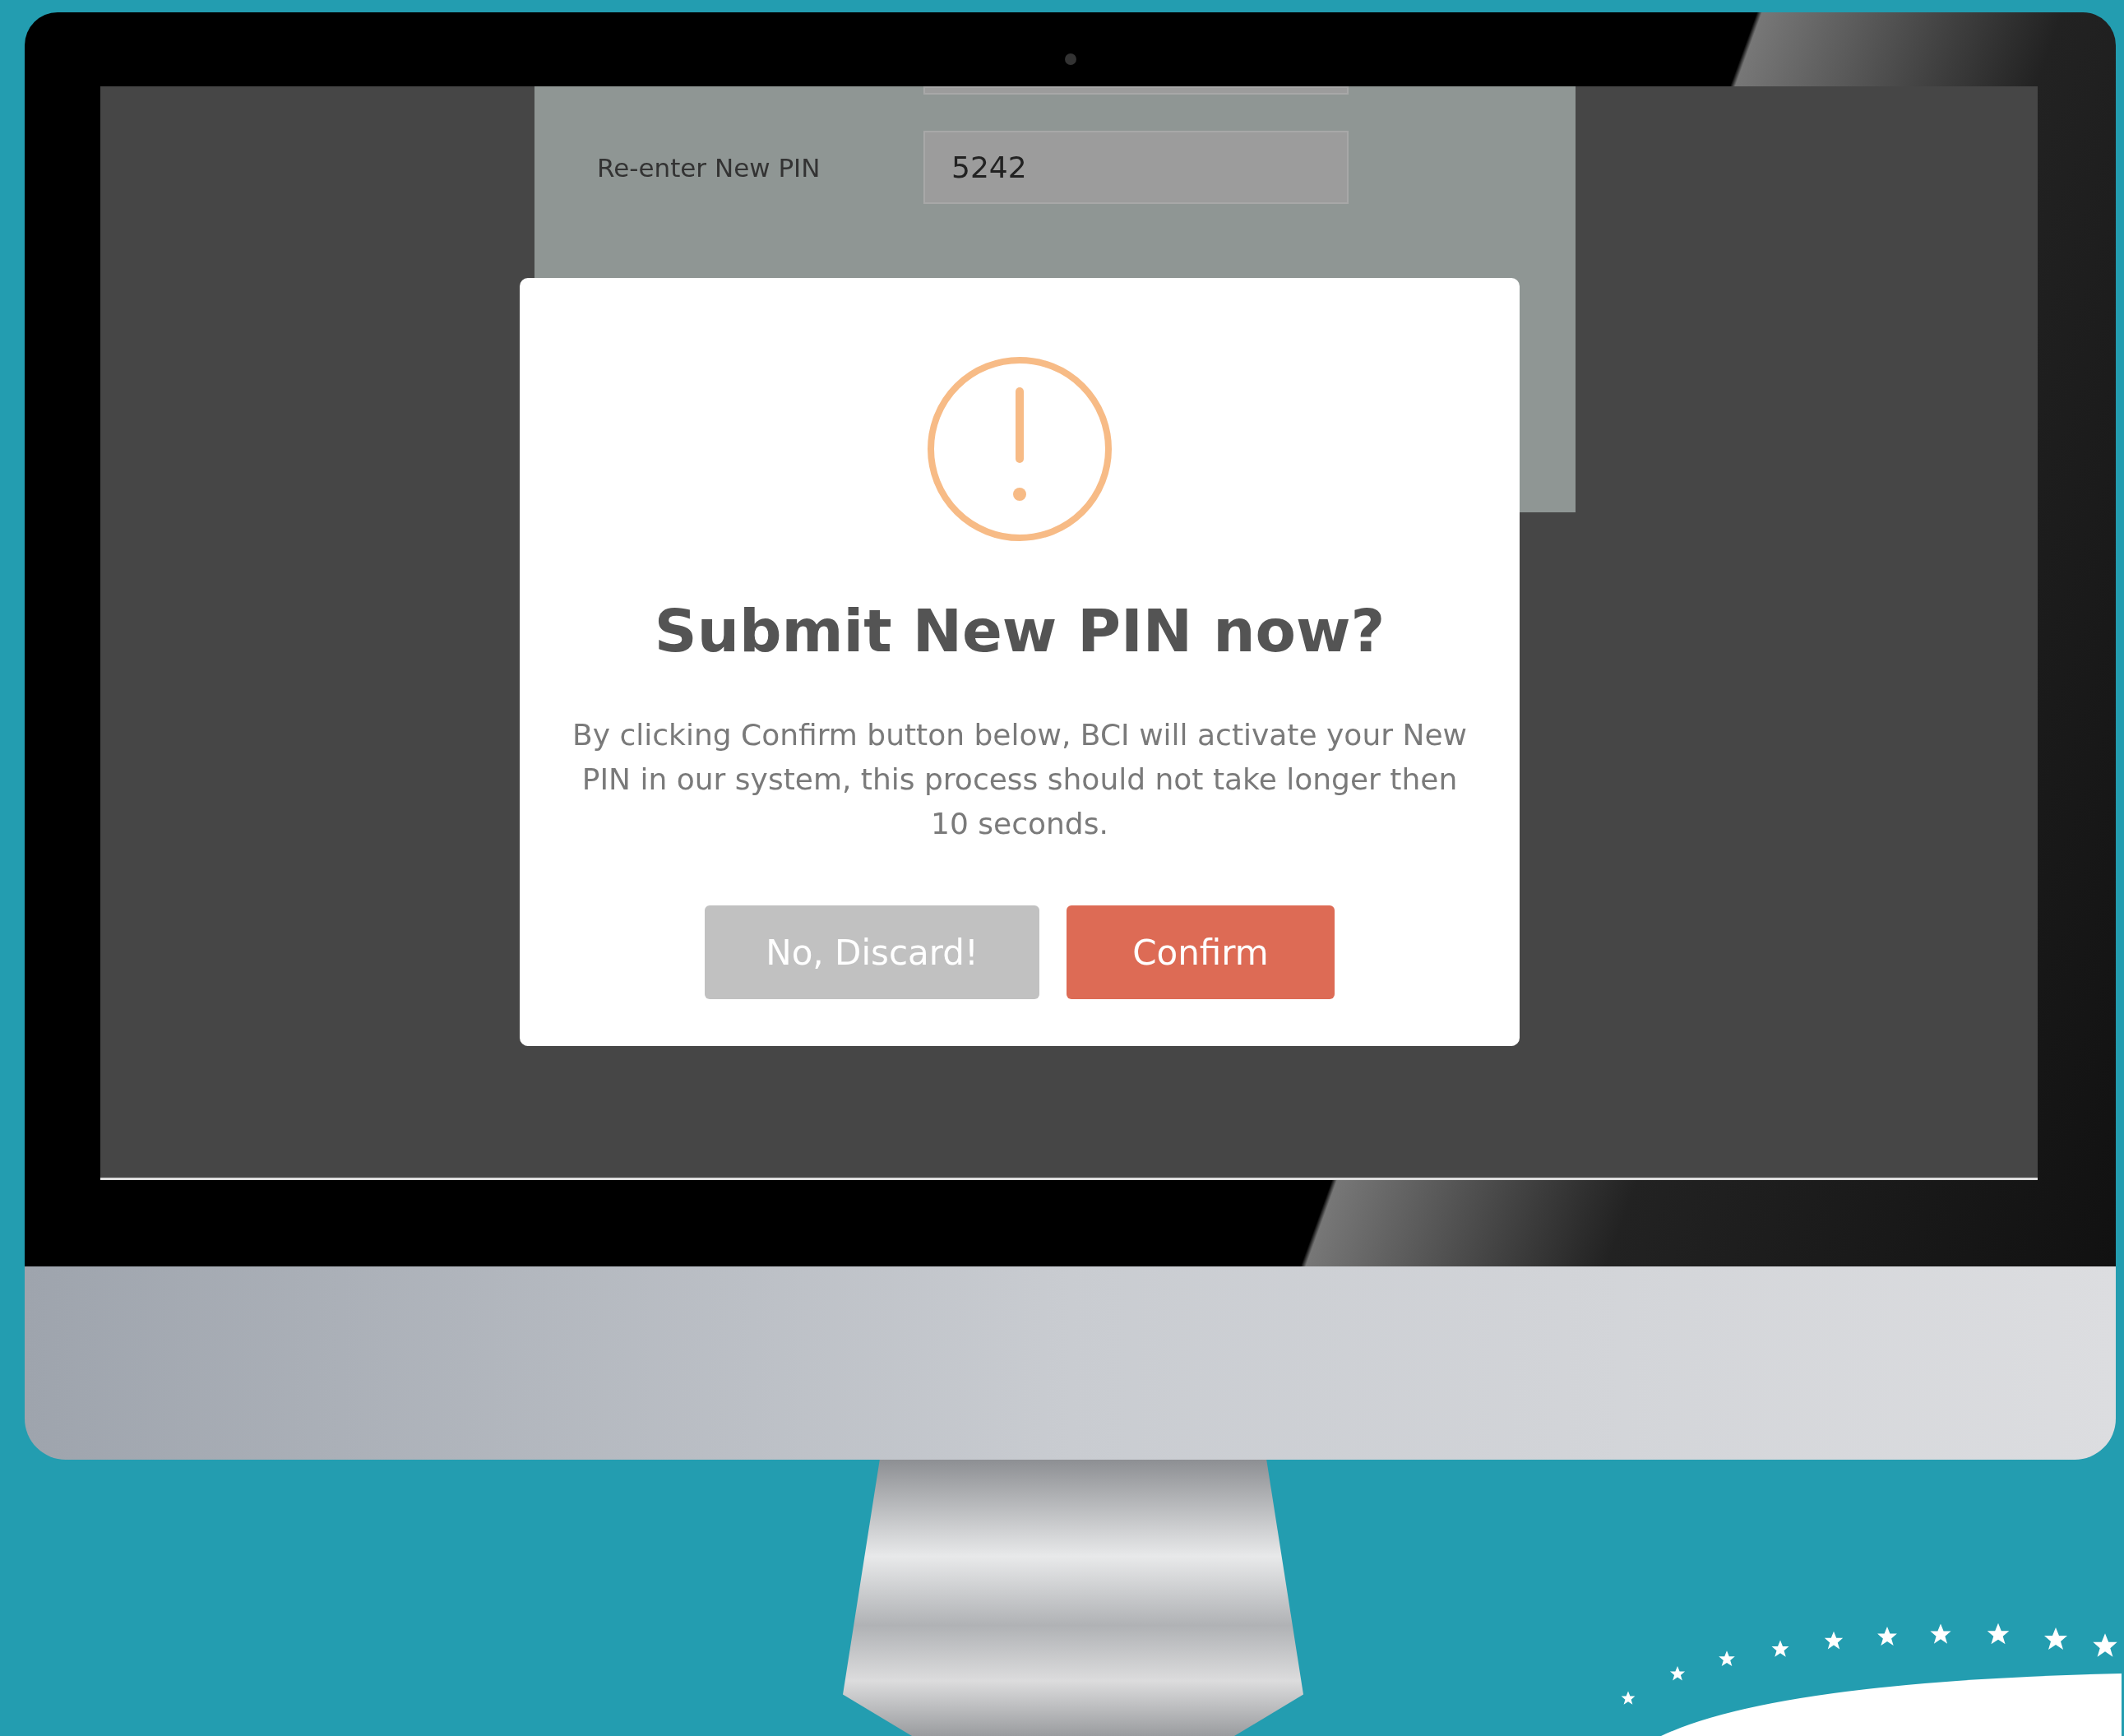 This screenshot has width=2124, height=1736. What do you see at coordinates (1019, 779) in the screenshot?
I see `dialog-message: By clicking Confirm button below, BCI will activate your New PIN in our system, this process should not take longer then 10 seconds.` at bounding box center [1019, 779].